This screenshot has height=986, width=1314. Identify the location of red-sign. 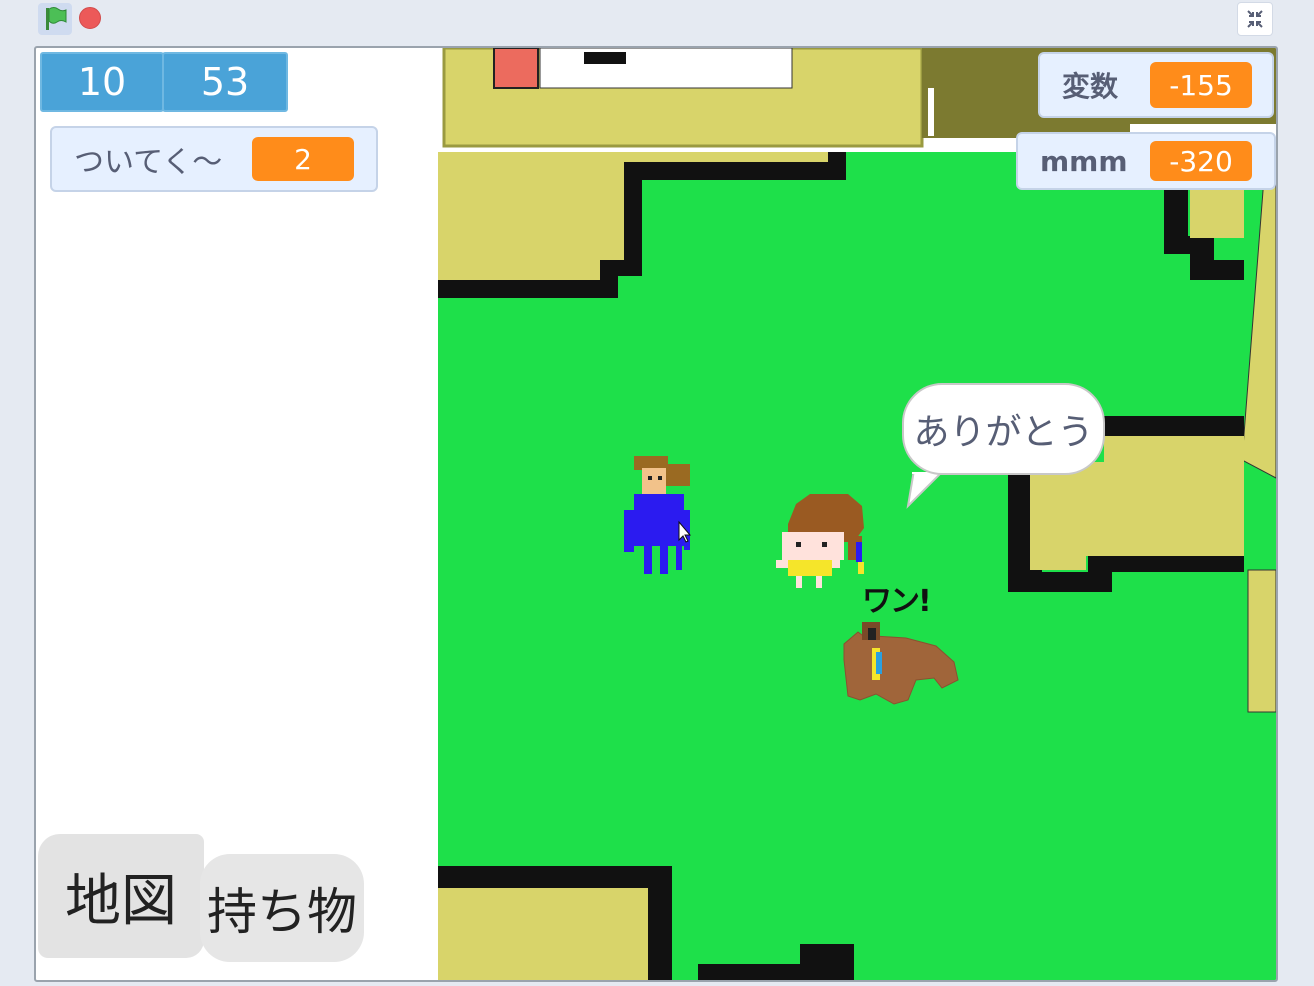
(516, 68).